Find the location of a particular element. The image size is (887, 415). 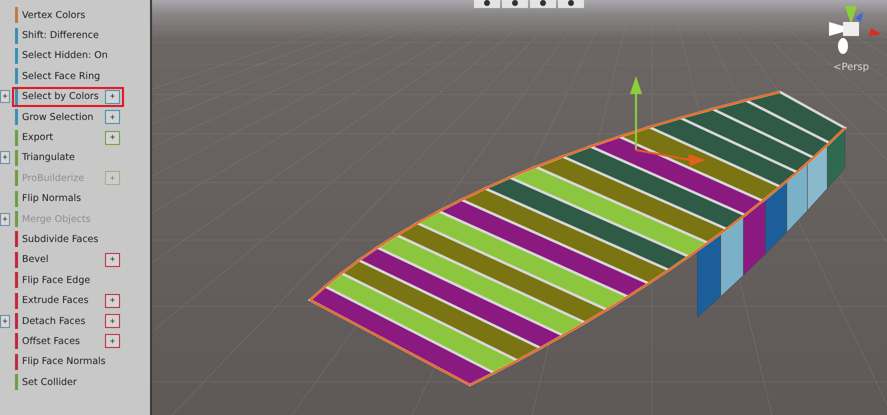

tool-button: Subdivide Faces is located at coordinates (70, 239).